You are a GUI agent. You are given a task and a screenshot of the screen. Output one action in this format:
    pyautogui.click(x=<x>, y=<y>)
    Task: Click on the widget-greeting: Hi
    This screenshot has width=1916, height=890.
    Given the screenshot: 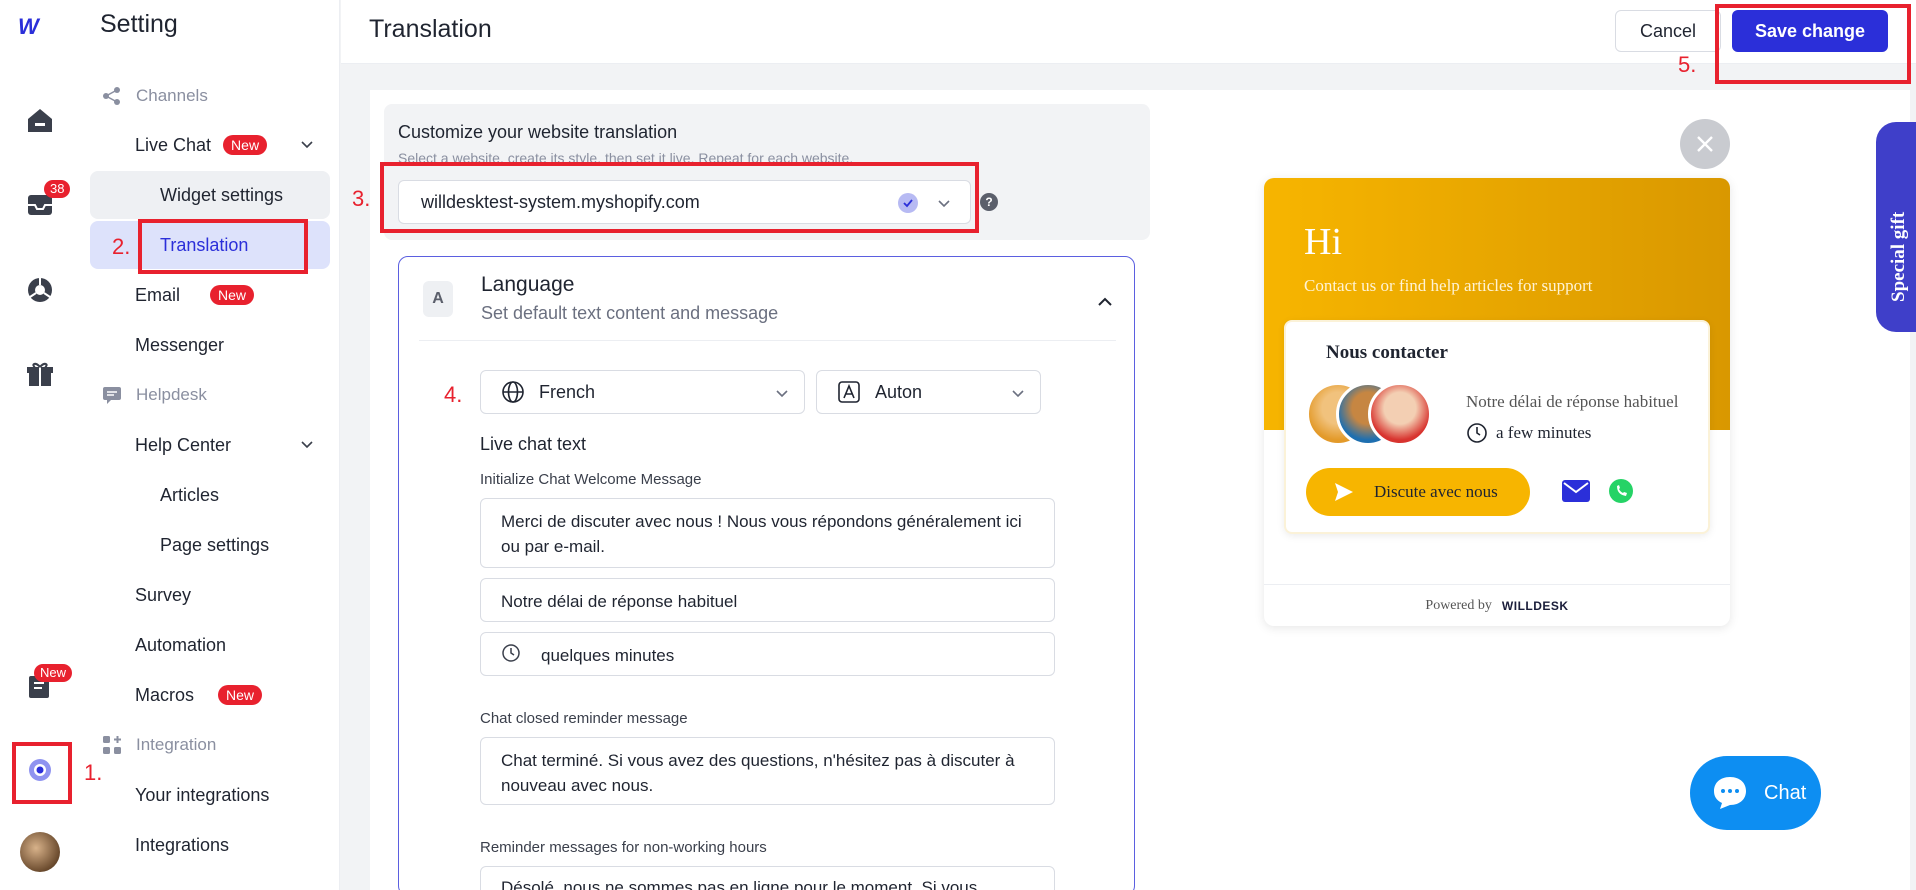 What is the action you would take?
    pyautogui.click(x=1323, y=242)
    